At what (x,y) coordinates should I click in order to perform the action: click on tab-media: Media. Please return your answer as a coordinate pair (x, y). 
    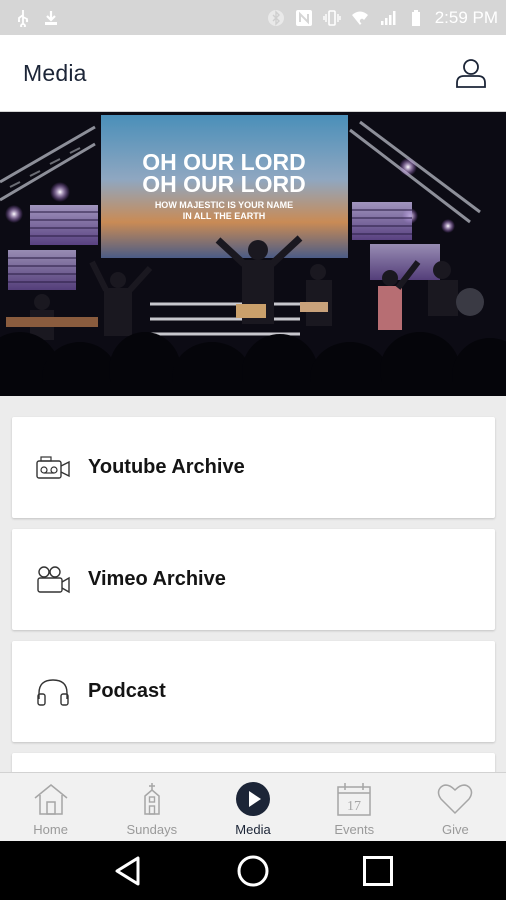
    Looking at the image, I should click on (252, 807).